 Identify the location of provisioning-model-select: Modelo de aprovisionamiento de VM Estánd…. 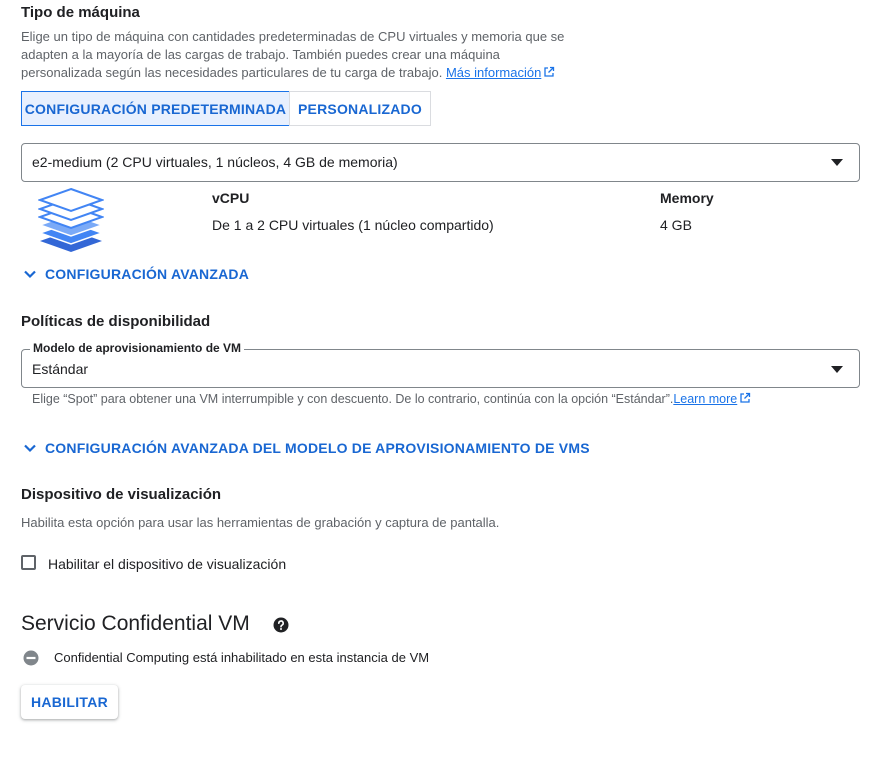
(440, 364).